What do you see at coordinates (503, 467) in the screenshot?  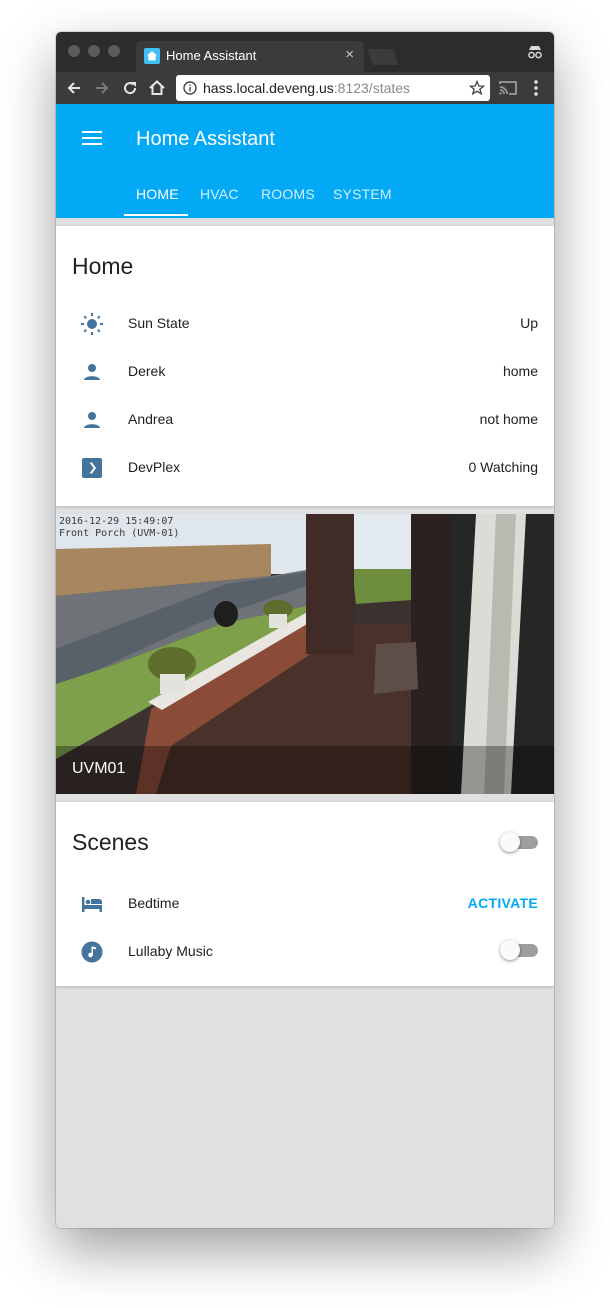 I see `entity-state: 0 Watching` at bounding box center [503, 467].